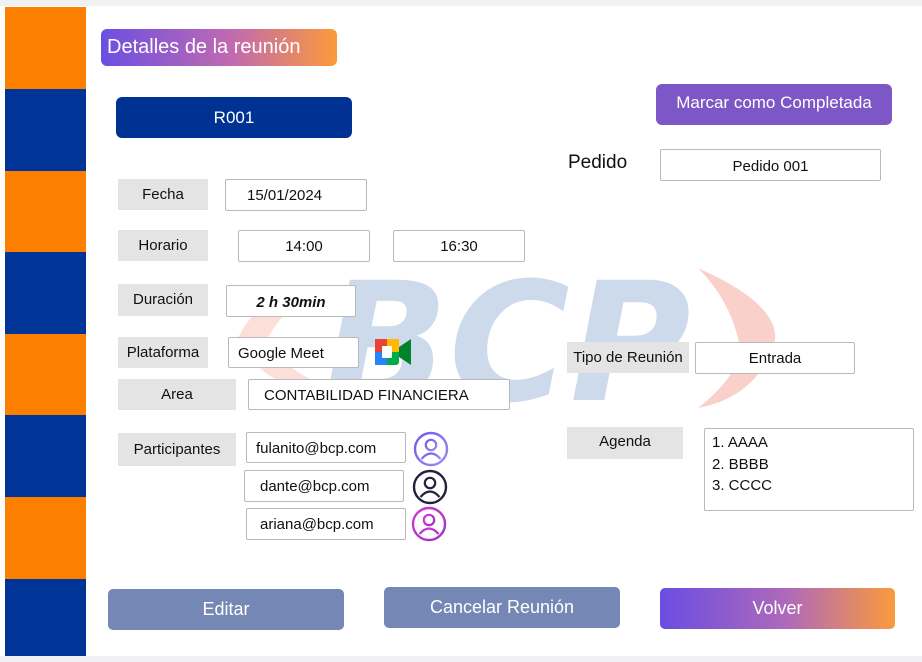 The height and width of the screenshot is (662, 922). What do you see at coordinates (163, 352) in the screenshot?
I see `plataforma-label: Plataforma` at bounding box center [163, 352].